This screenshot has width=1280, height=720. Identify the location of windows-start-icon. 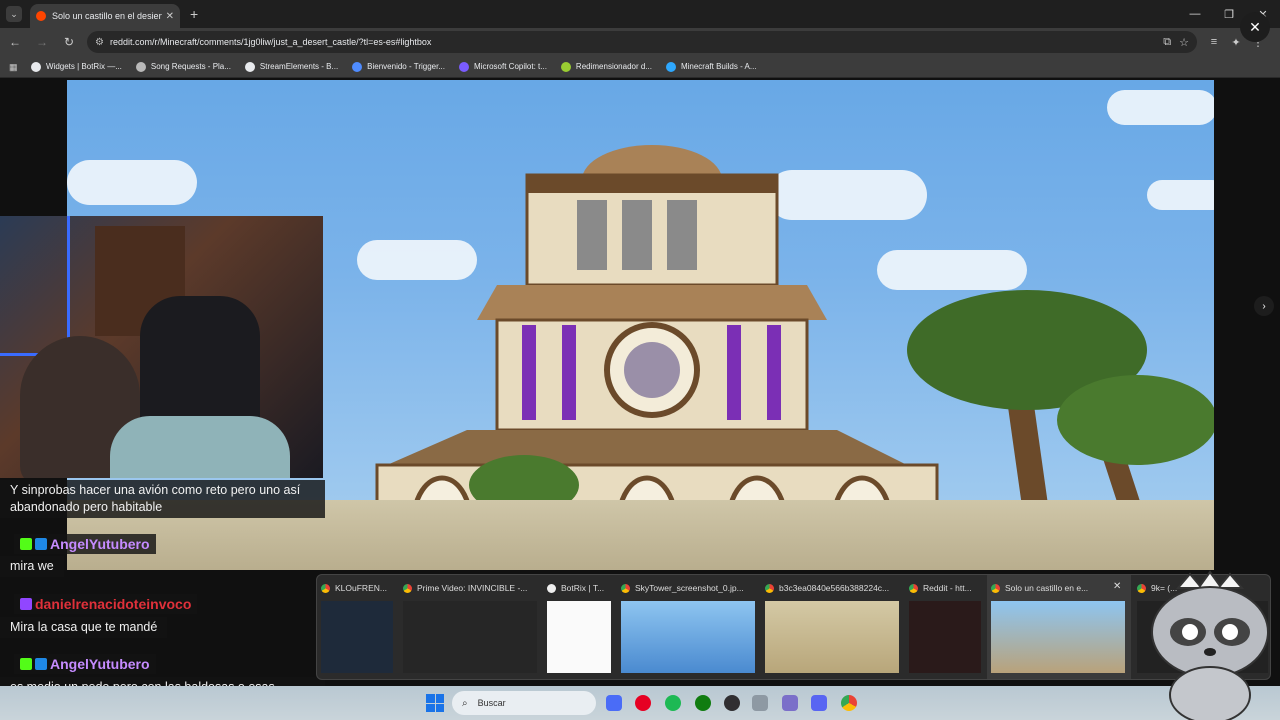
(435, 703).